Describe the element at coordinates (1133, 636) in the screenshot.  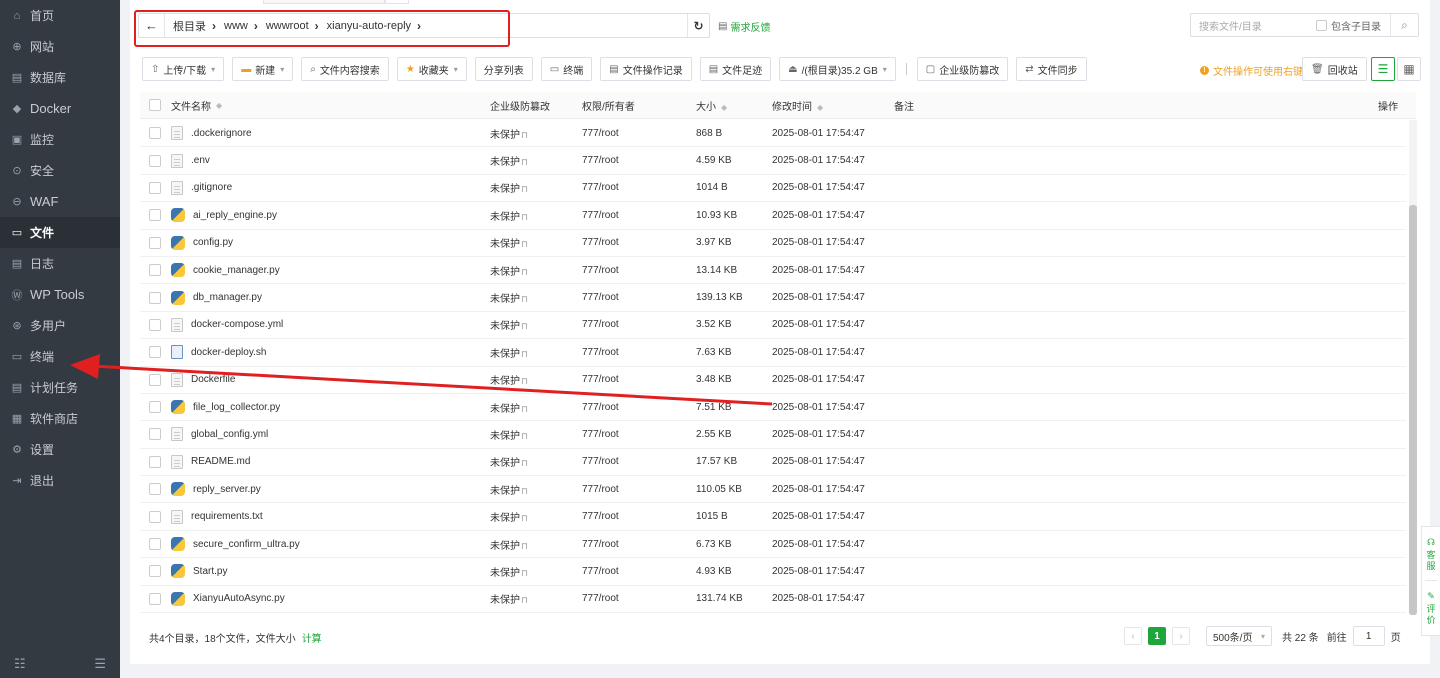
I see `prev-page-icon: ‹` at that location.